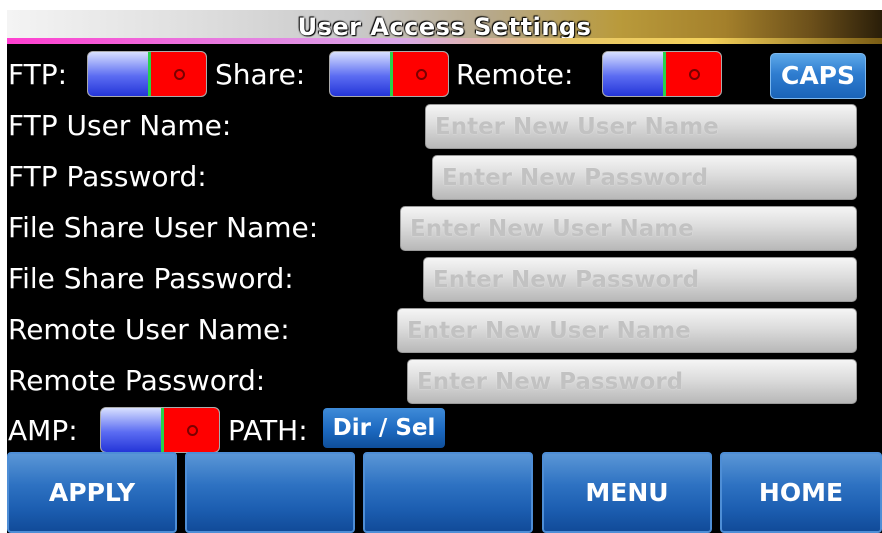 Image resolution: width=882 pixels, height=533 pixels. Describe the element at coordinates (627, 492) in the screenshot. I see `menu-button: MENU` at that location.